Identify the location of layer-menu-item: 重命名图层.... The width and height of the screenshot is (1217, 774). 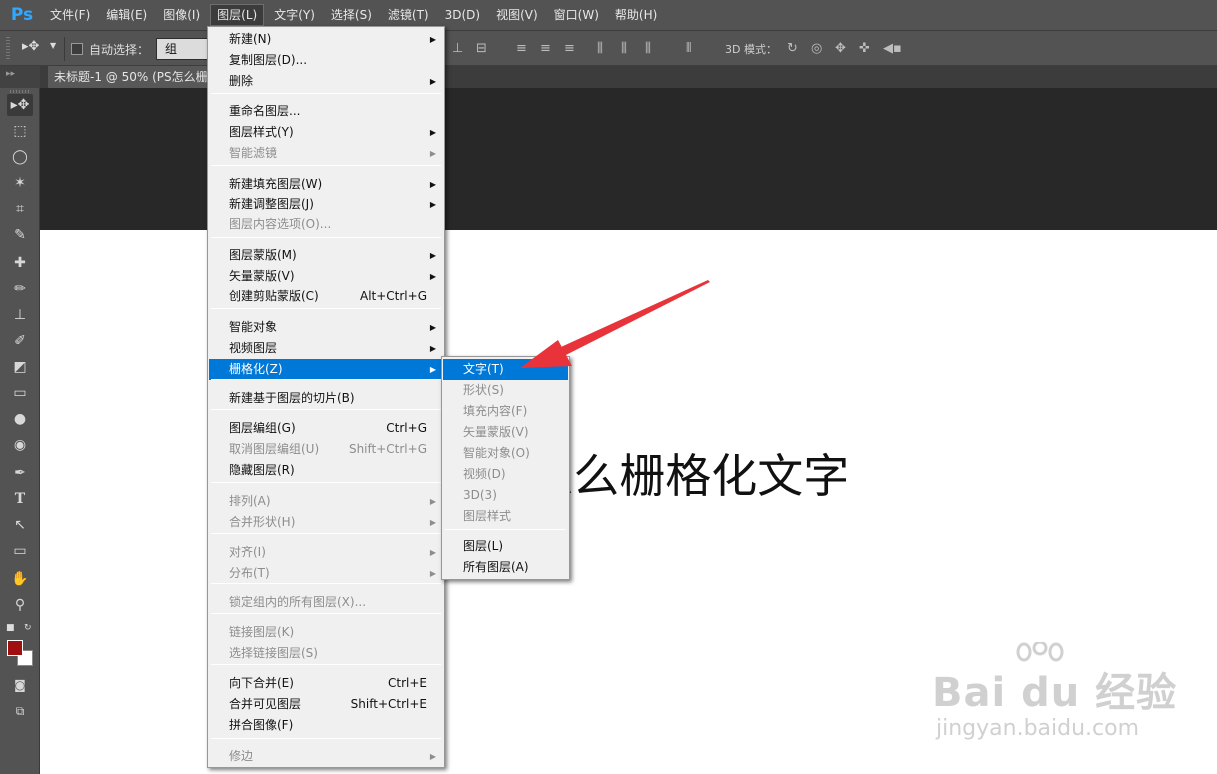
(326, 111).